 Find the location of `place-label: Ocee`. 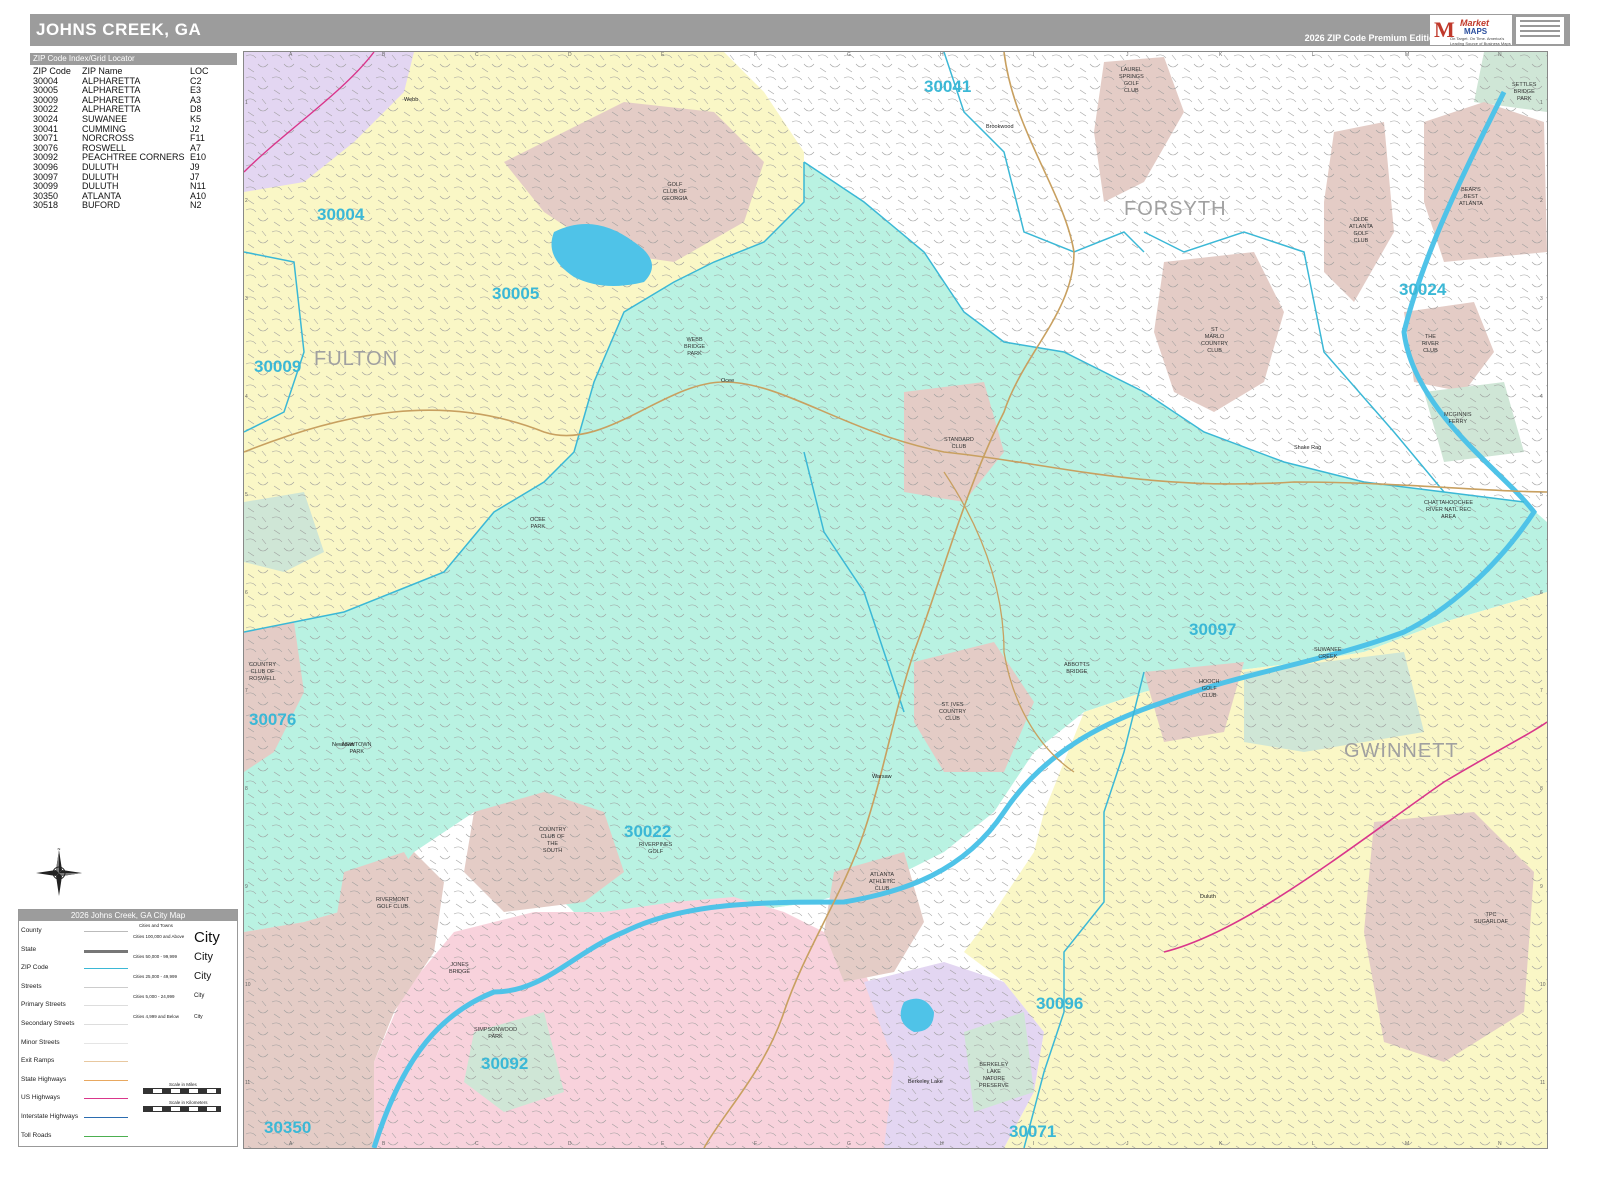

place-label: Ocee is located at coordinates (728, 381).